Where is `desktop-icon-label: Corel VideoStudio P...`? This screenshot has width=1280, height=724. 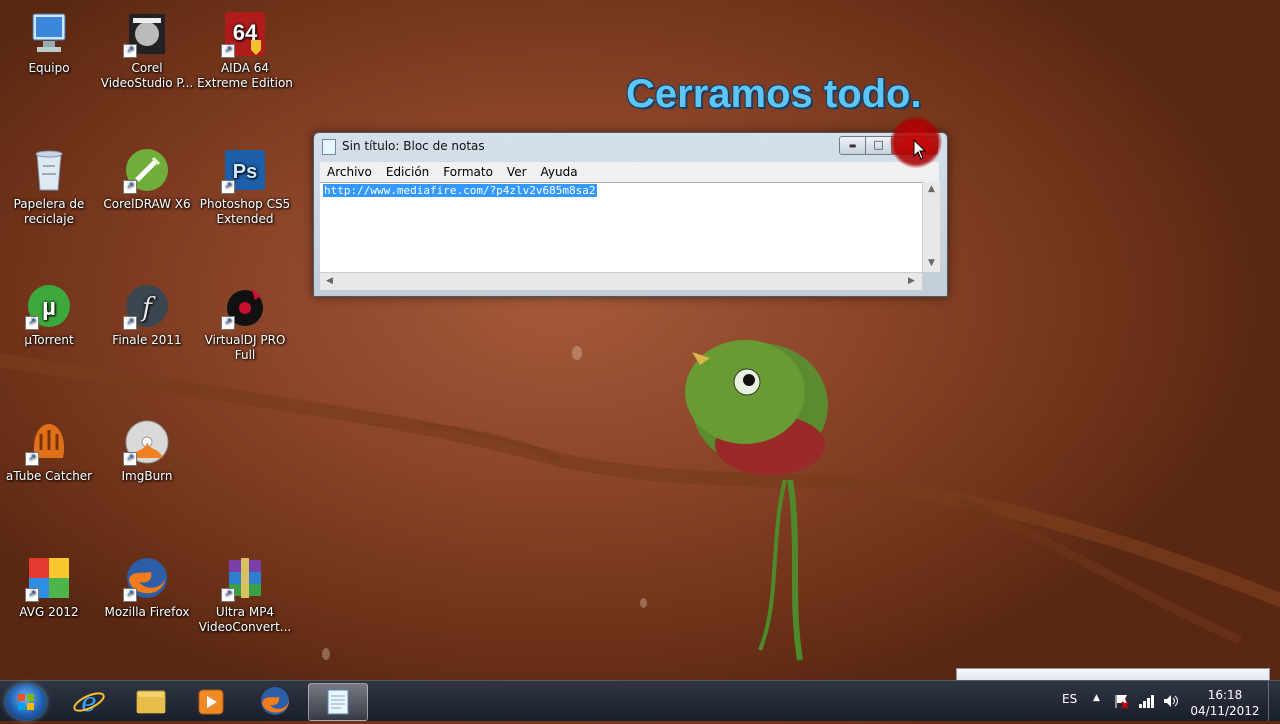
desktop-icon-label: Corel VideoStudio P... is located at coordinates (147, 75).